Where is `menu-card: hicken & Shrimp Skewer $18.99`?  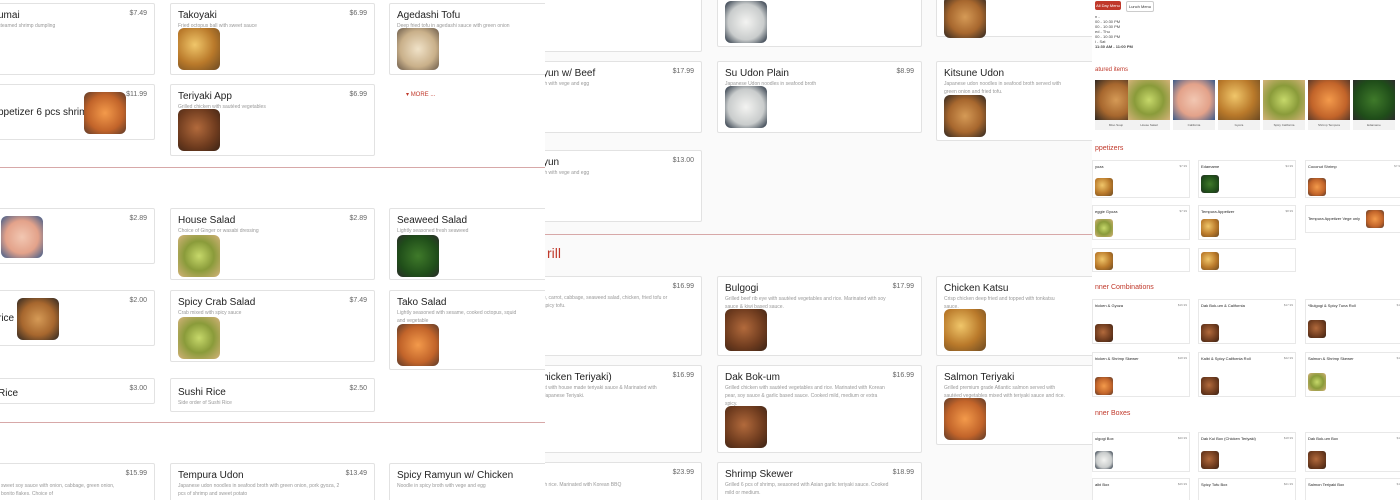 menu-card: hicken & Shrimp Skewer $18.99 is located at coordinates (1141, 374).